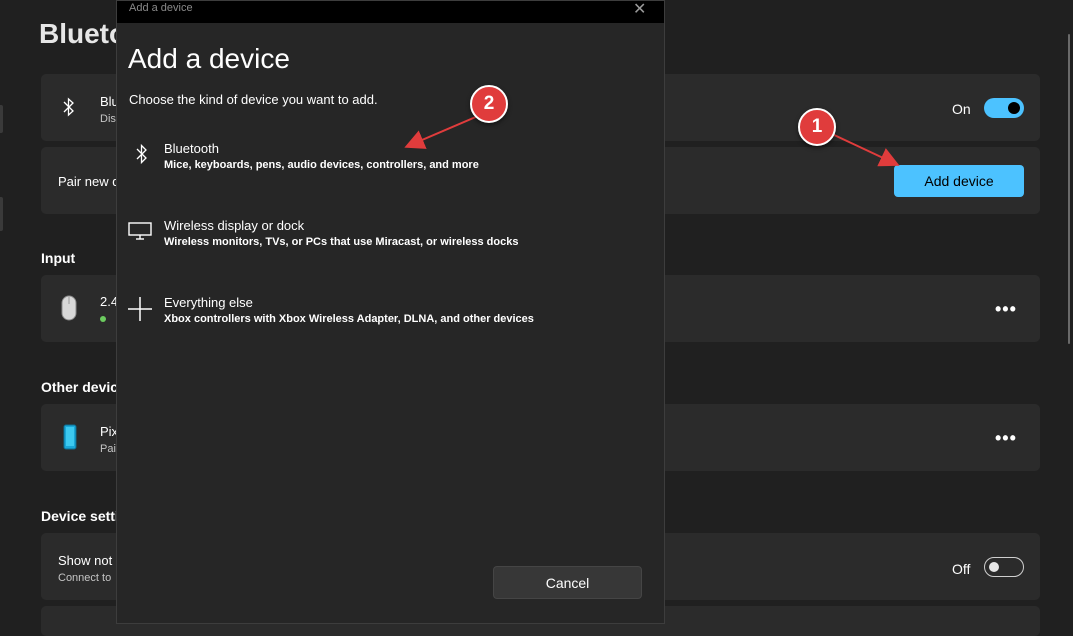 This screenshot has width=1073, height=636. I want to click on annotation-badge-1: 1, so click(817, 127).